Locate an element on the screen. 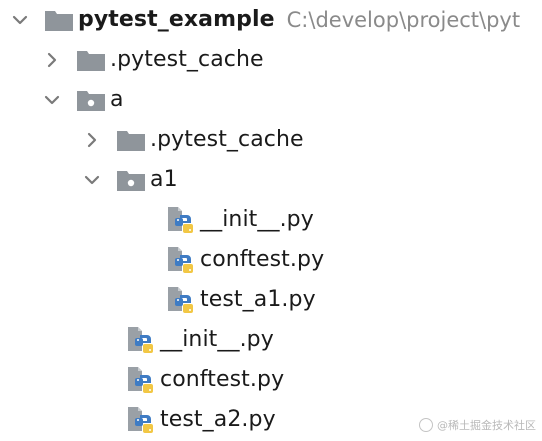 The image size is (542, 441). tree-item: test_a1.py is located at coordinates (241, 300).